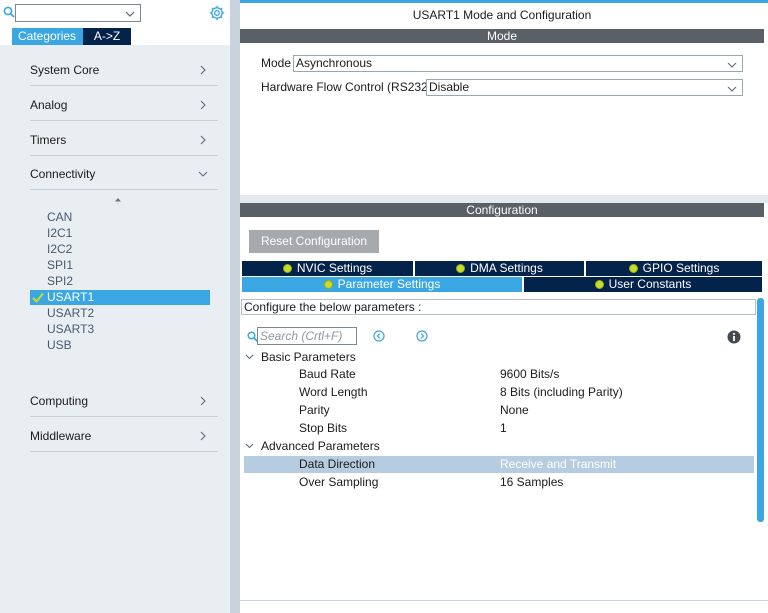  Describe the element at coordinates (334, 268) in the screenshot. I see `tab-label: NVIC Settings` at that location.